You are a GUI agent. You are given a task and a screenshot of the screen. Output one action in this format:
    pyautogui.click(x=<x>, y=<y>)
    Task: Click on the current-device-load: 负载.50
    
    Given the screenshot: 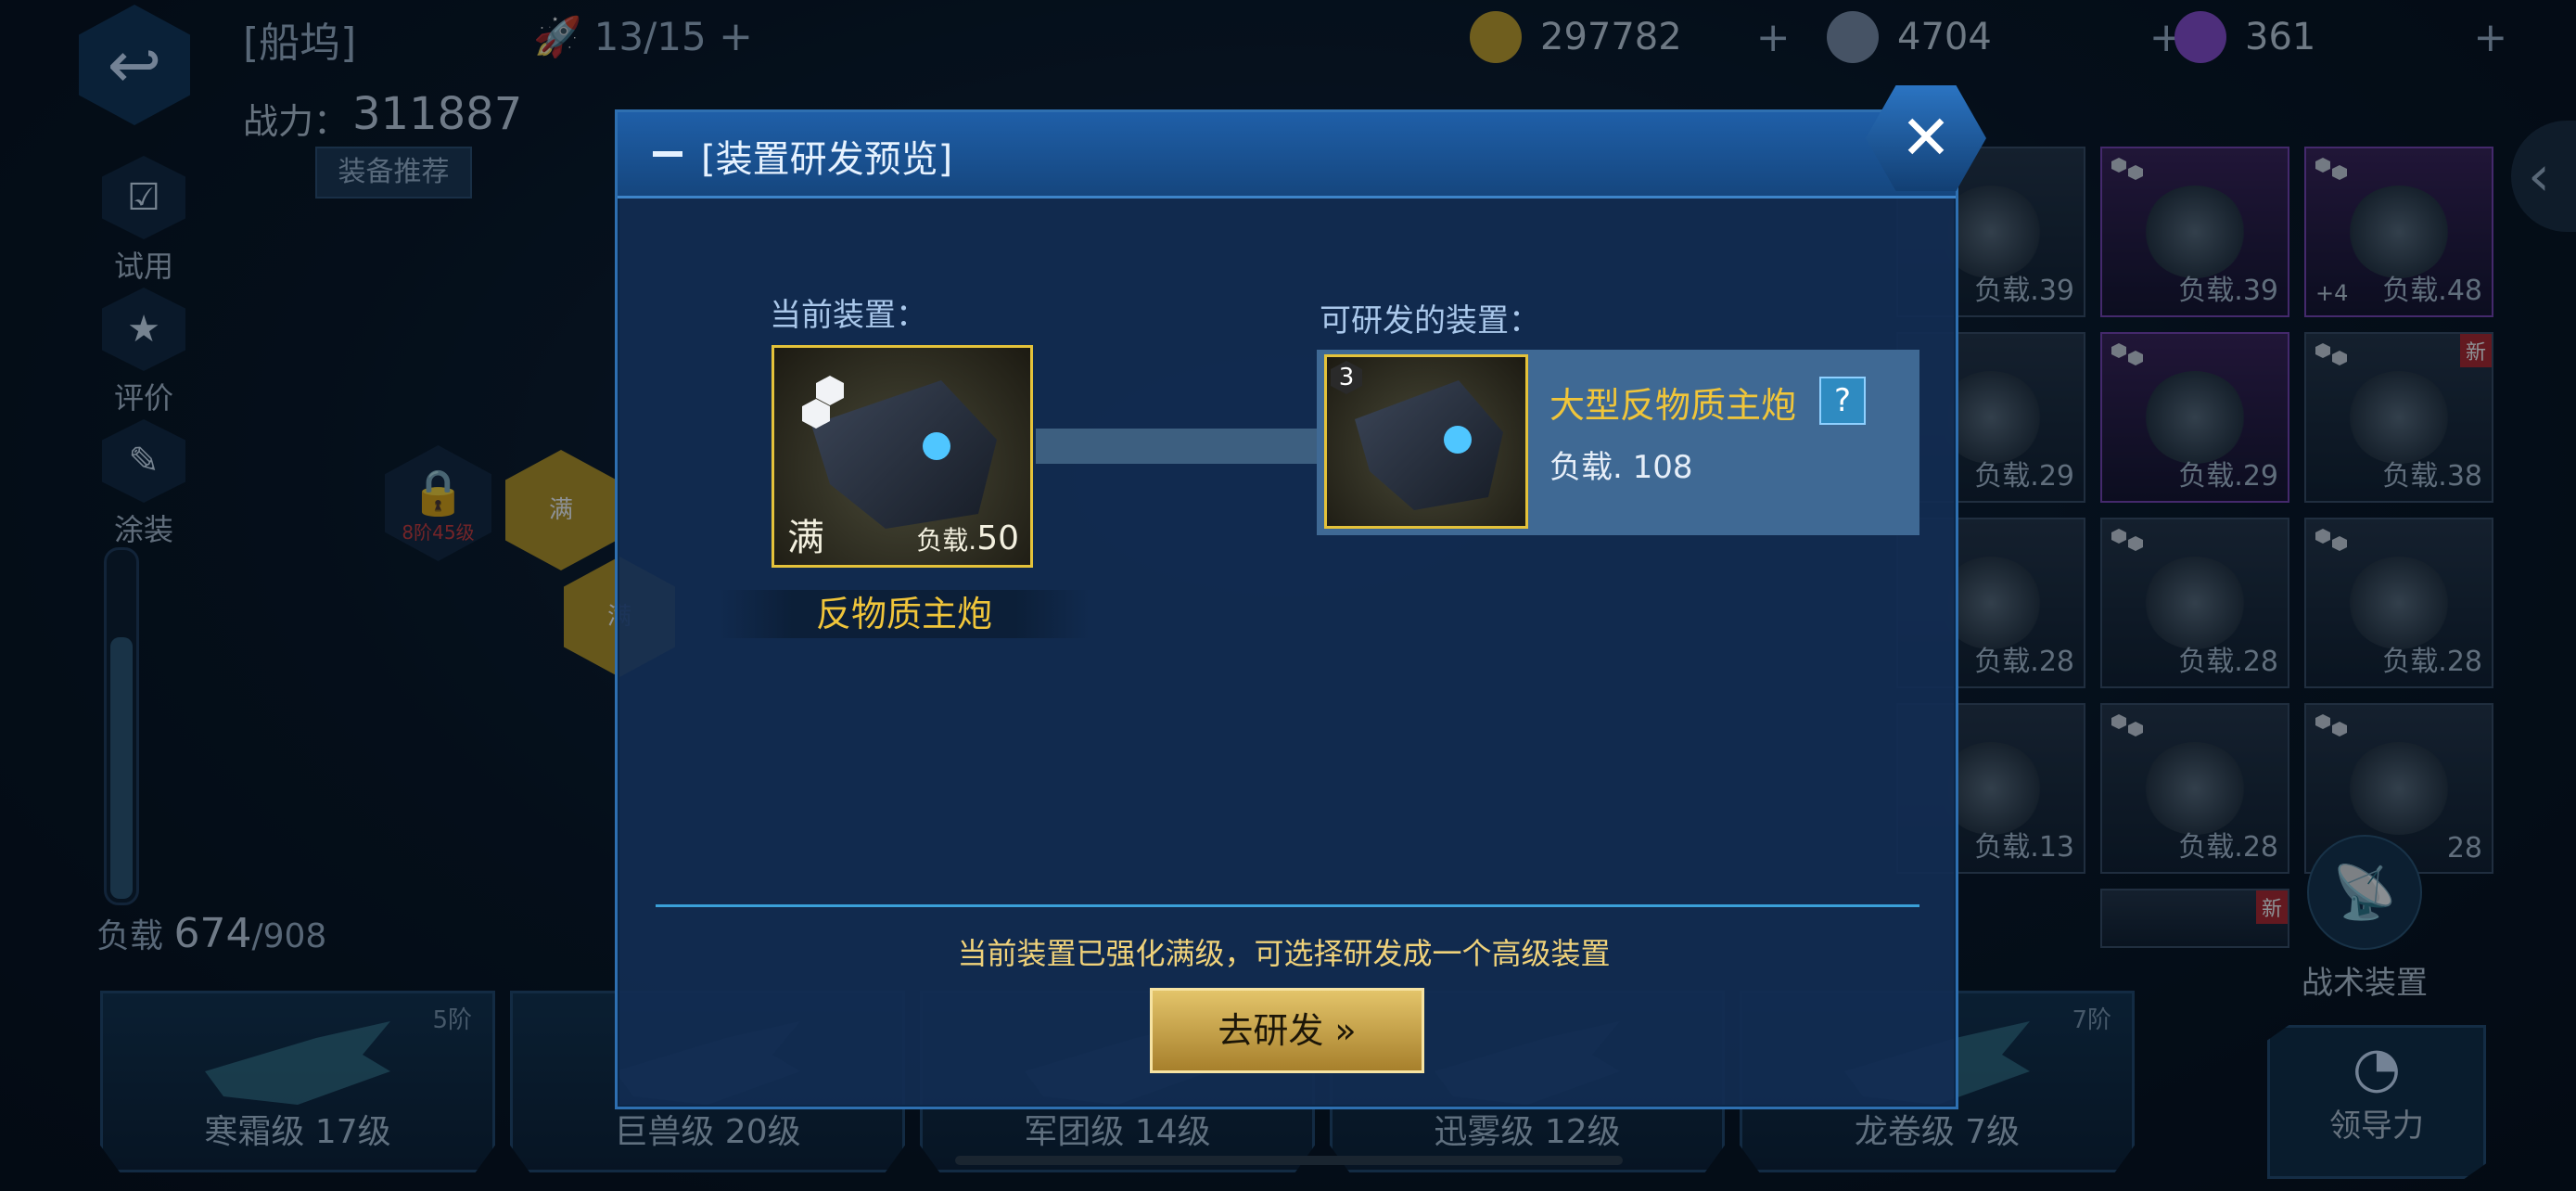 What is the action you would take?
    pyautogui.click(x=968, y=538)
    